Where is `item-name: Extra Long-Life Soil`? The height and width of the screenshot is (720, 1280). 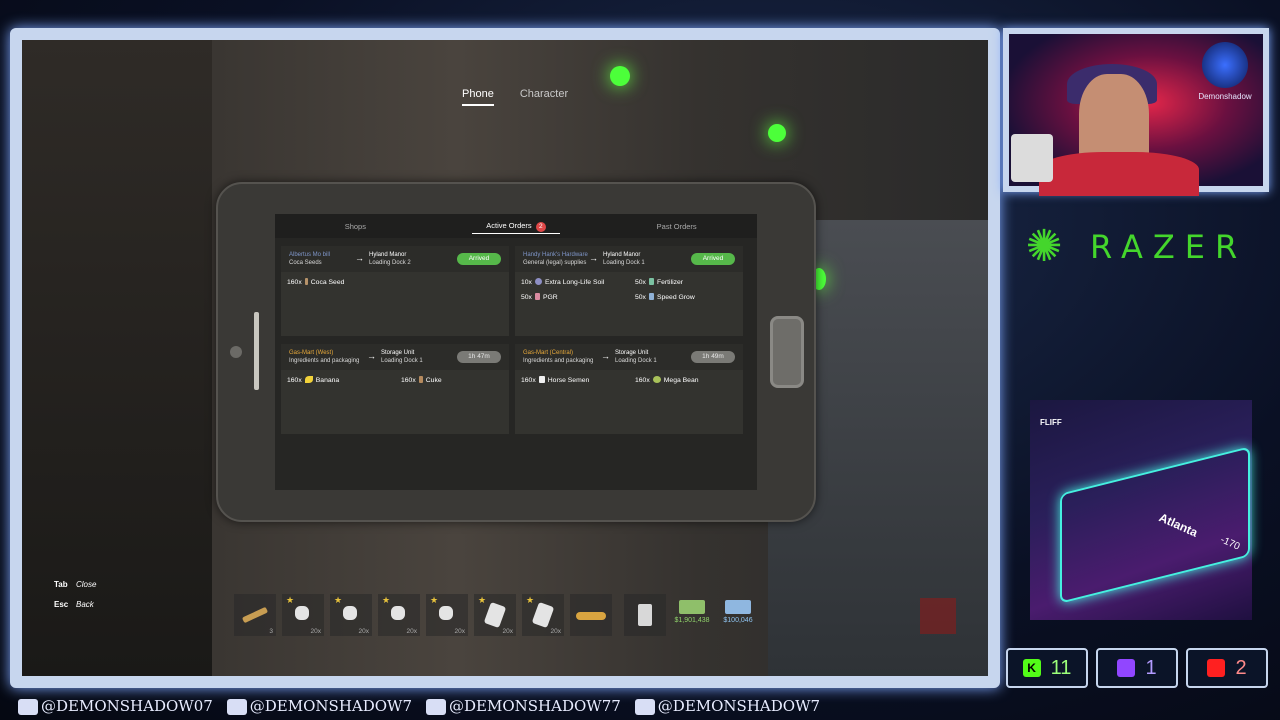
item-name: Extra Long-Life Soil is located at coordinates (574, 282).